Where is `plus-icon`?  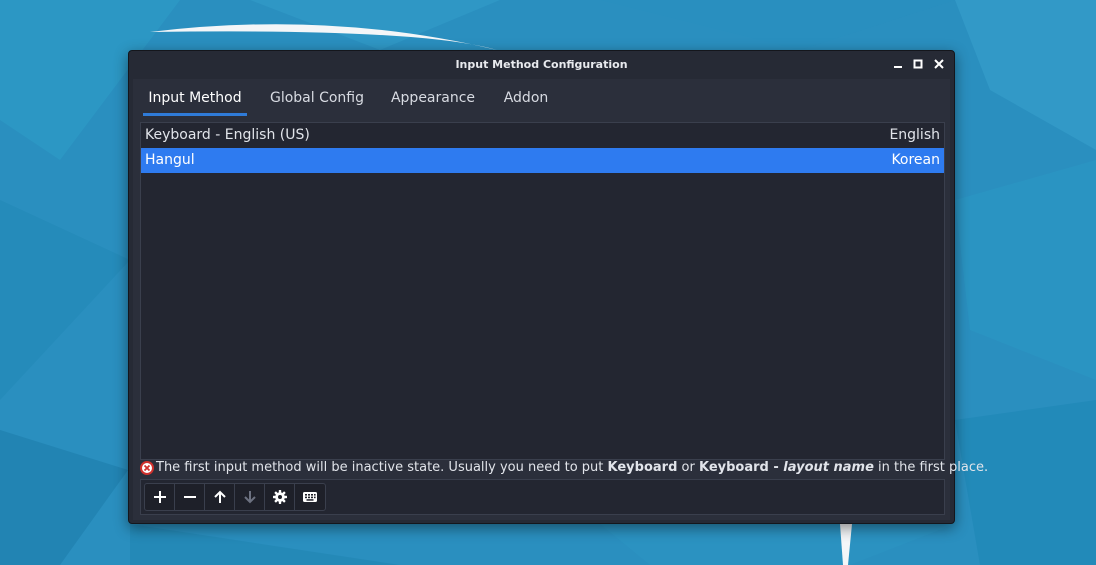
plus-icon is located at coordinates (159, 497).